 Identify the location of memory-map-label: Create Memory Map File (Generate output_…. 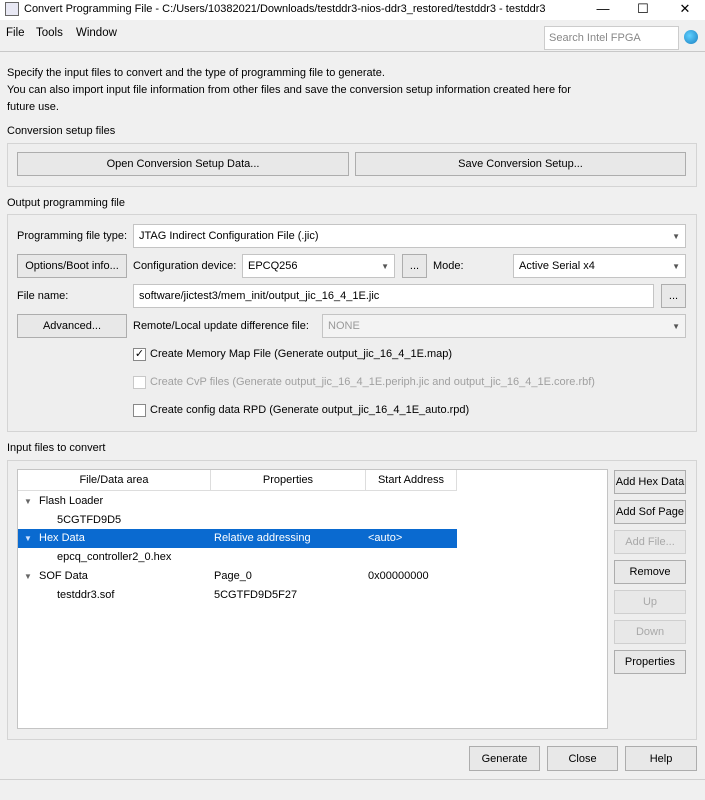
(301, 354).